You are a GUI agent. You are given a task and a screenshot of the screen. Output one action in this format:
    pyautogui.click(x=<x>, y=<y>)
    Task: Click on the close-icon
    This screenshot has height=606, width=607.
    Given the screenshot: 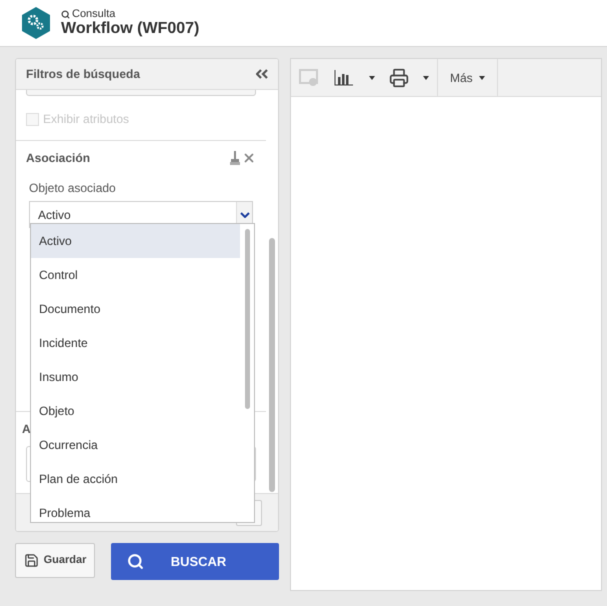 What is the action you would take?
    pyautogui.click(x=249, y=158)
    